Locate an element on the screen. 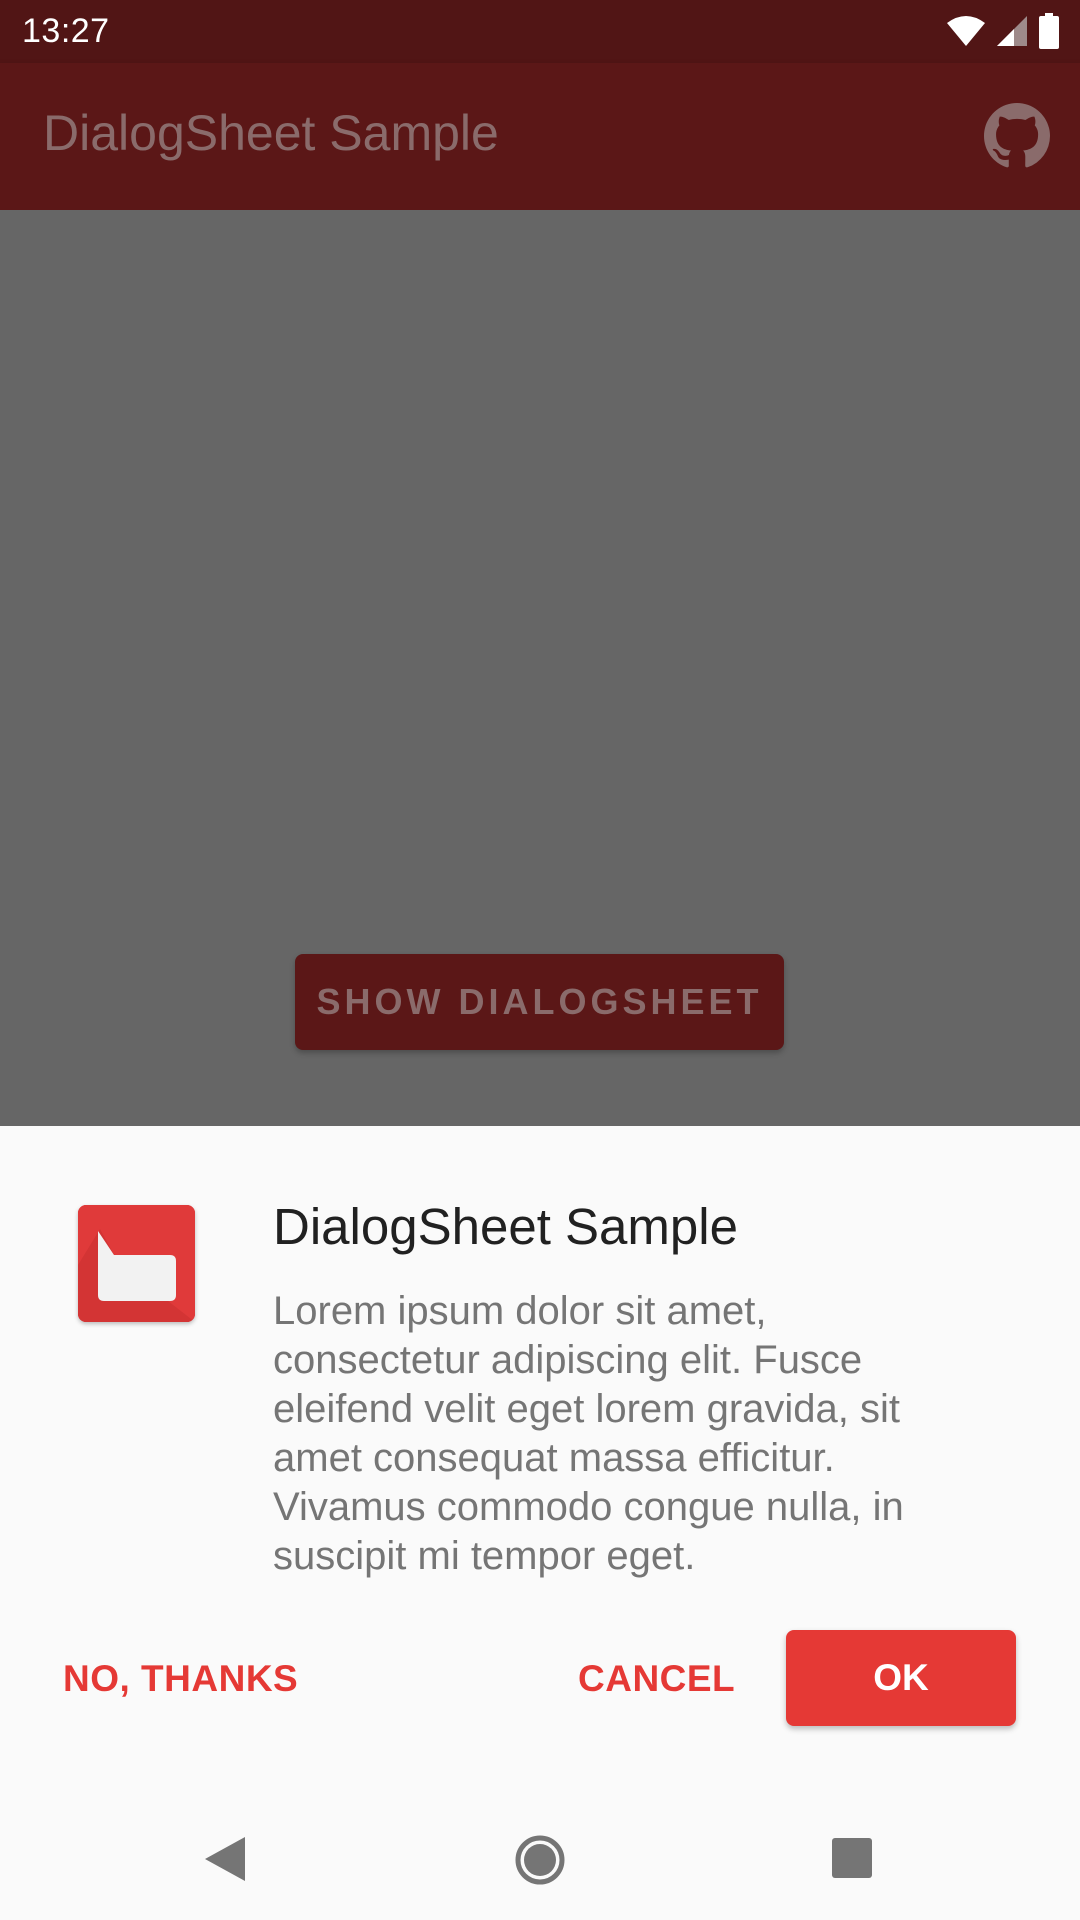 The height and width of the screenshot is (1920, 1080). github-icon is located at coordinates (1017, 136).